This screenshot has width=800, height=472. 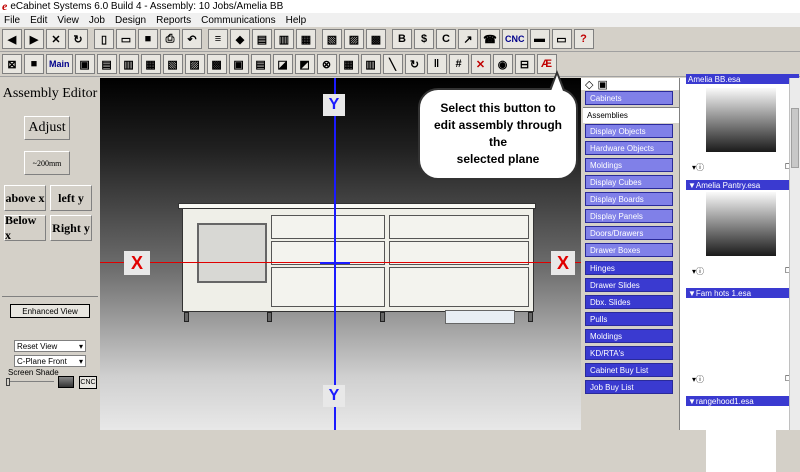 I want to click on cabinet-icon: ▣, so click(x=84, y=64).